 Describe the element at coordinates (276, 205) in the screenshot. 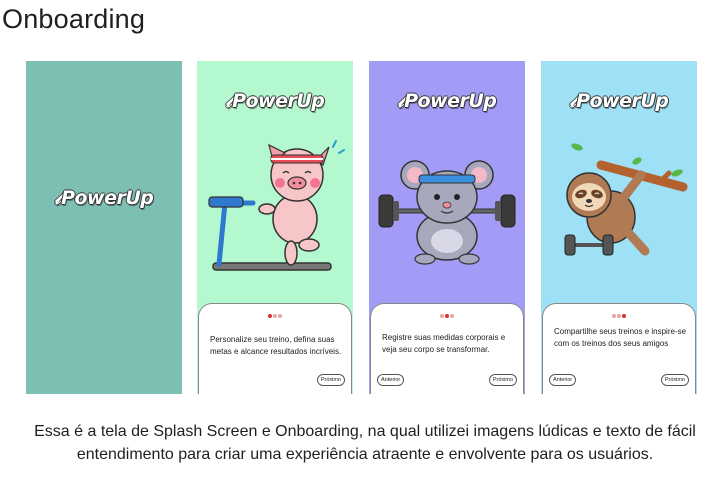

I see `pig-on-treadmill-icon` at that location.